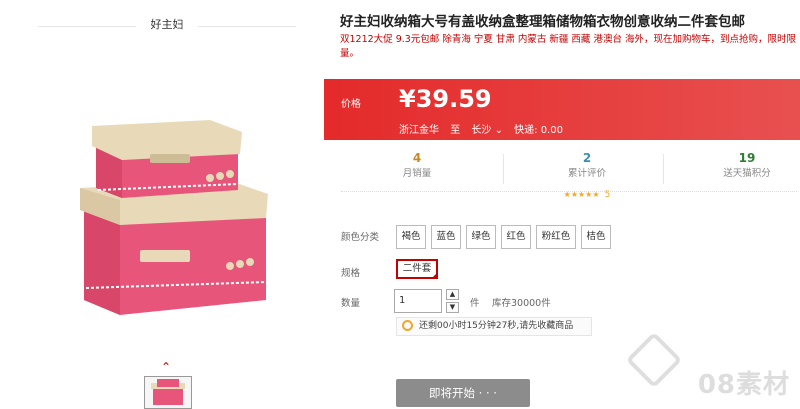  I want to click on product-image, so click(170, 217).